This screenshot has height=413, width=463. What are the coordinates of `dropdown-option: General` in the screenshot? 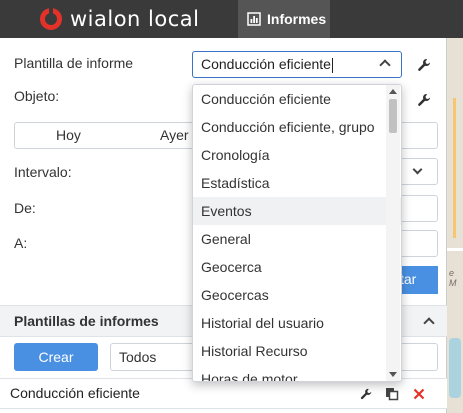 It's located at (297, 239).